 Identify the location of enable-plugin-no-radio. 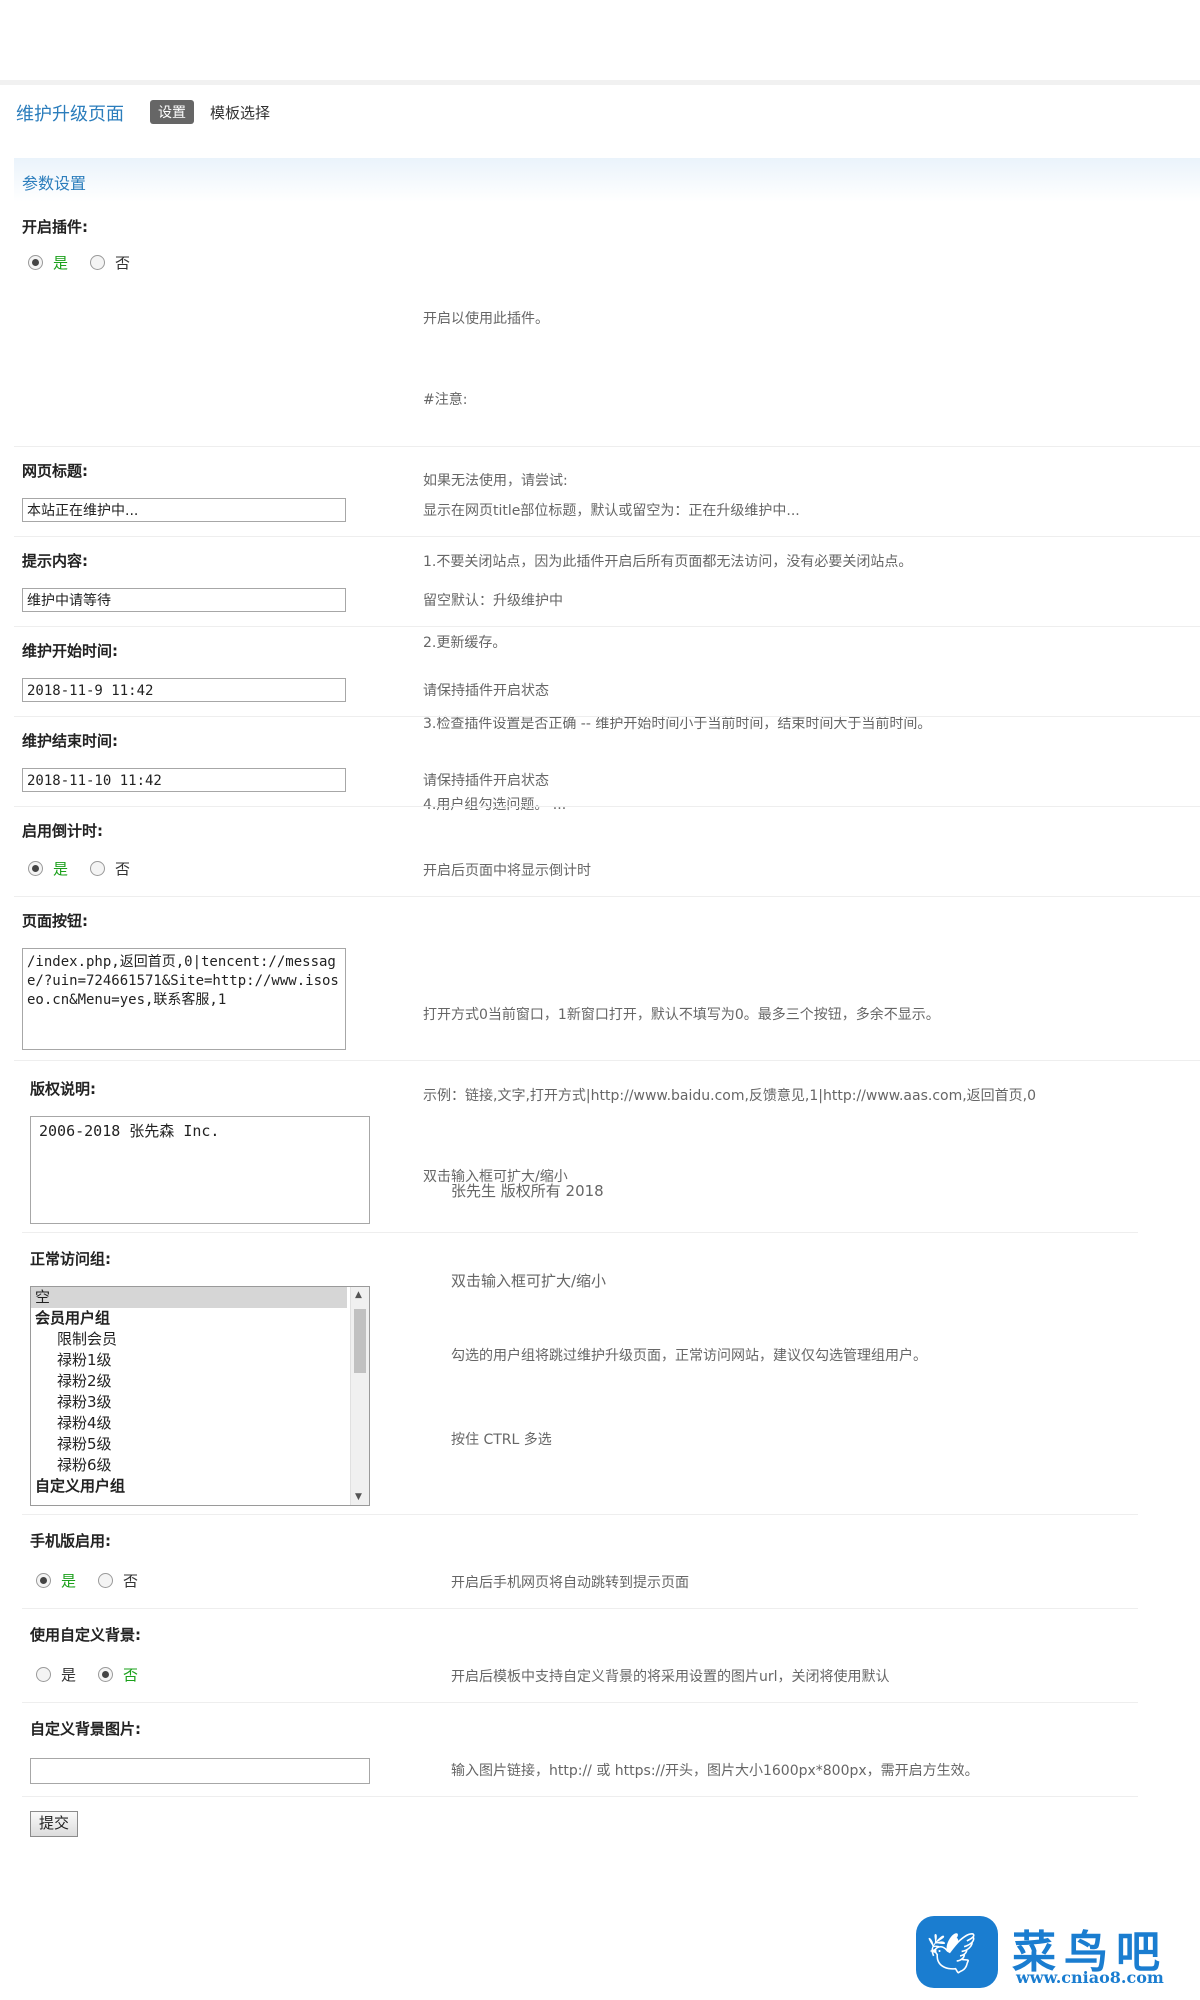
(98, 262).